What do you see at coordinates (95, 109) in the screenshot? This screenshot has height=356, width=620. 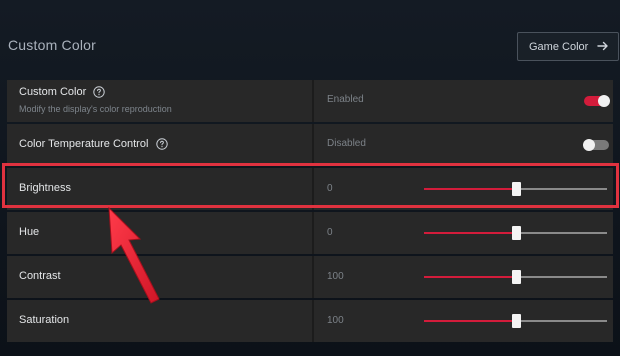 I see `row-description: Modify the display's color reproduction` at bounding box center [95, 109].